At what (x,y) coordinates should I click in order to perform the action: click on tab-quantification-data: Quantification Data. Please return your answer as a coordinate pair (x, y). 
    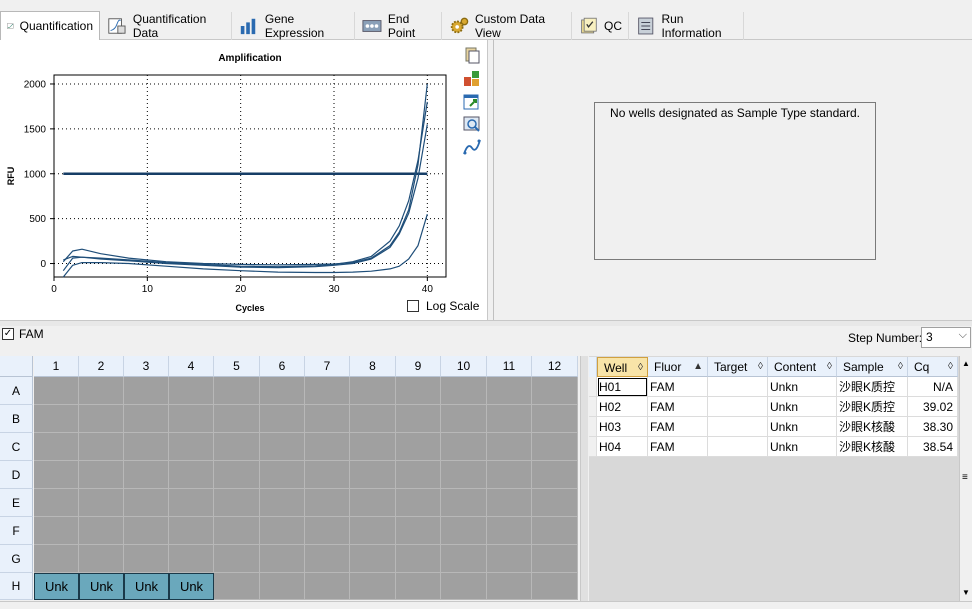
    Looking at the image, I should click on (166, 26).